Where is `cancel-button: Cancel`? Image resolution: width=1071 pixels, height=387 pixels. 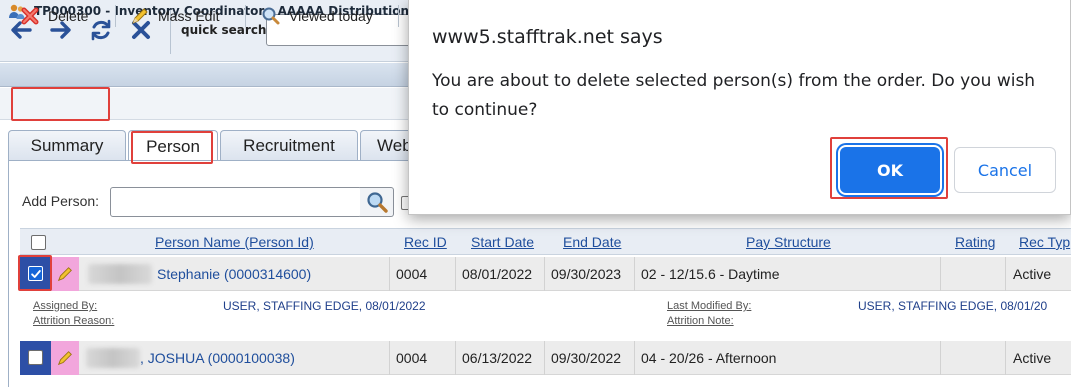
cancel-button: Cancel is located at coordinates (1005, 170).